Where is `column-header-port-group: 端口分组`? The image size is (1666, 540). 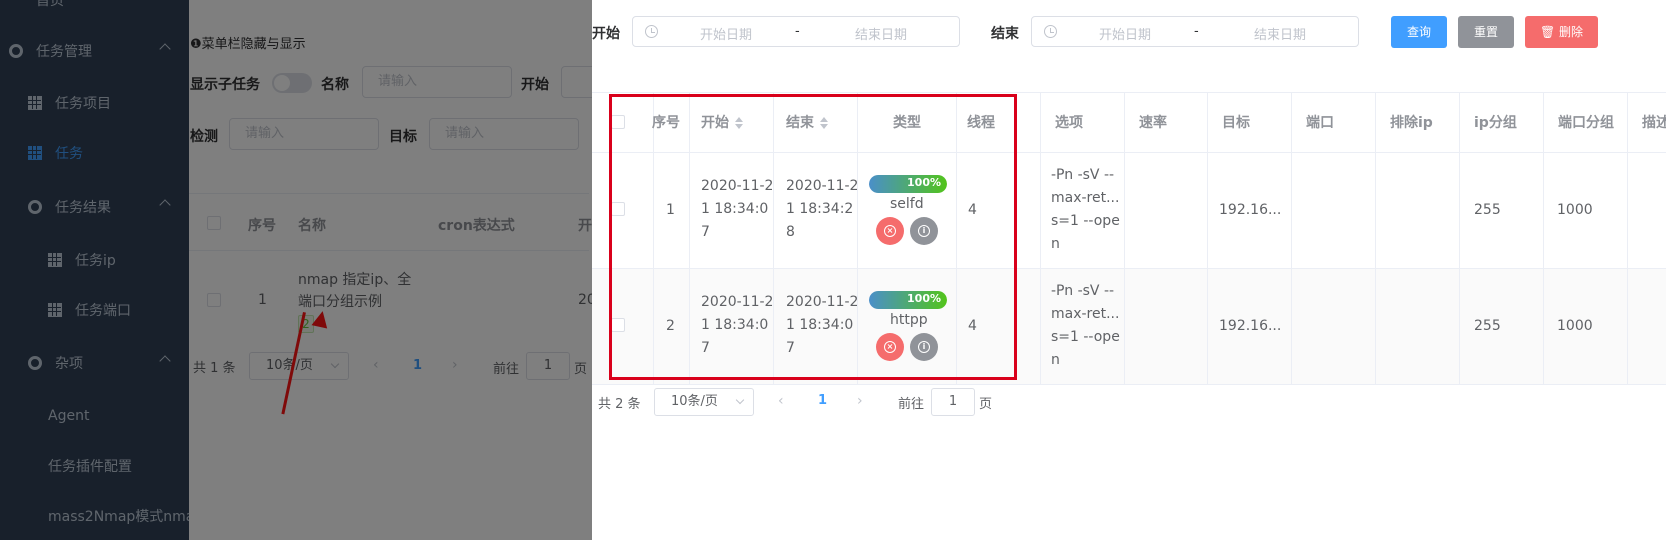 column-header-port-group: 端口分组 is located at coordinates (1586, 123).